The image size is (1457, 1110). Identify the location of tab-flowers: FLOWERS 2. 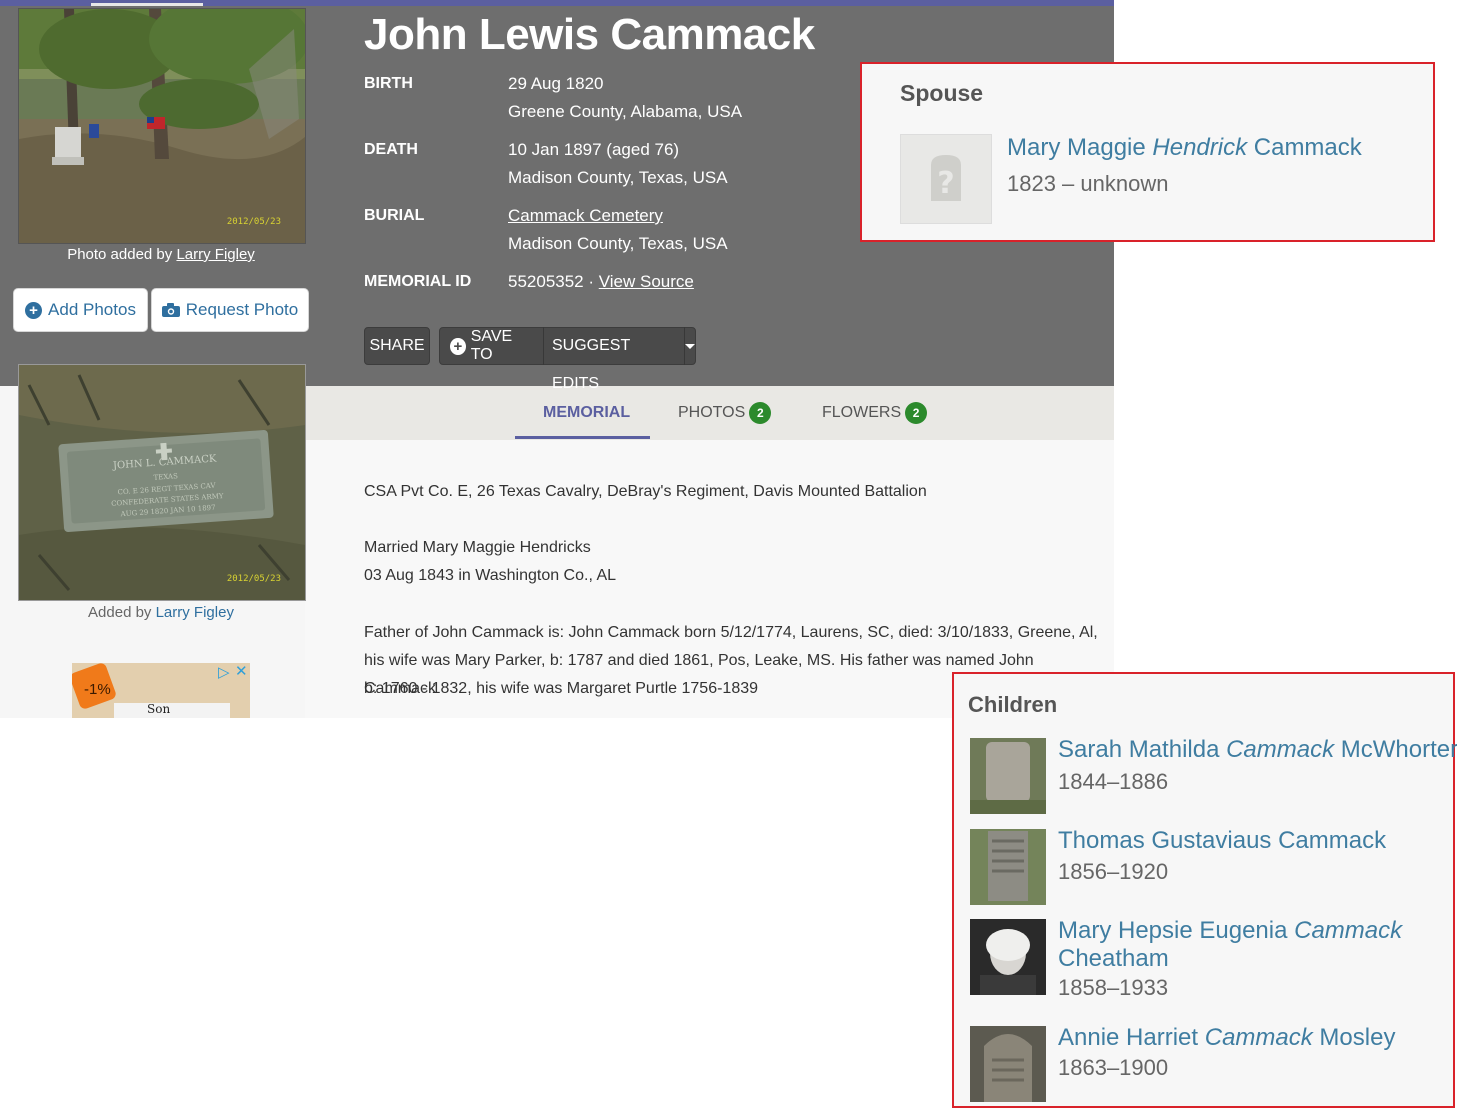
(875, 413).